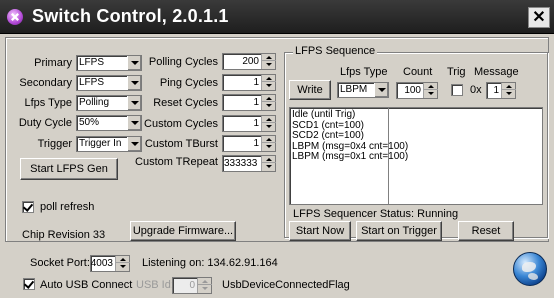 The width and height of the screenshot is (554, 298). Describe the element at coordinates (354, 89) in the screenshot. I see `sequence-type-value: LBPM` at that location.